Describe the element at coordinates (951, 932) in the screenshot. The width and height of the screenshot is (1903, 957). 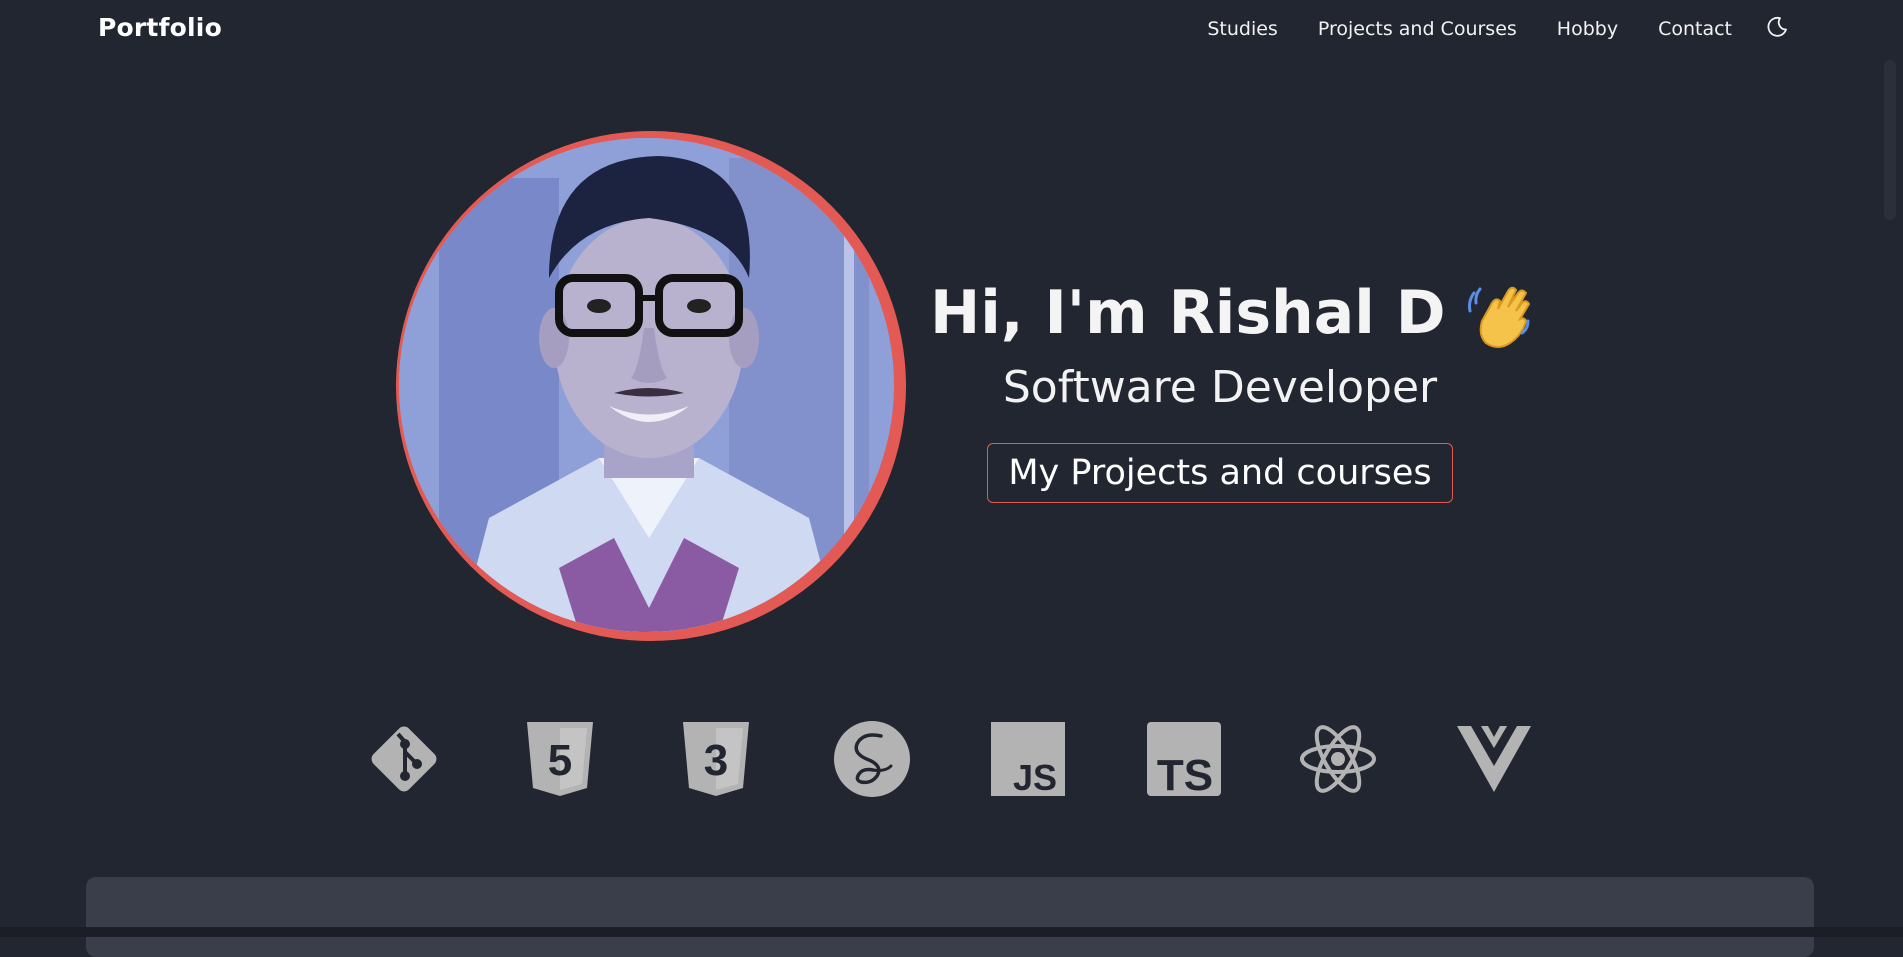
I see `bottom-bar` at that location.